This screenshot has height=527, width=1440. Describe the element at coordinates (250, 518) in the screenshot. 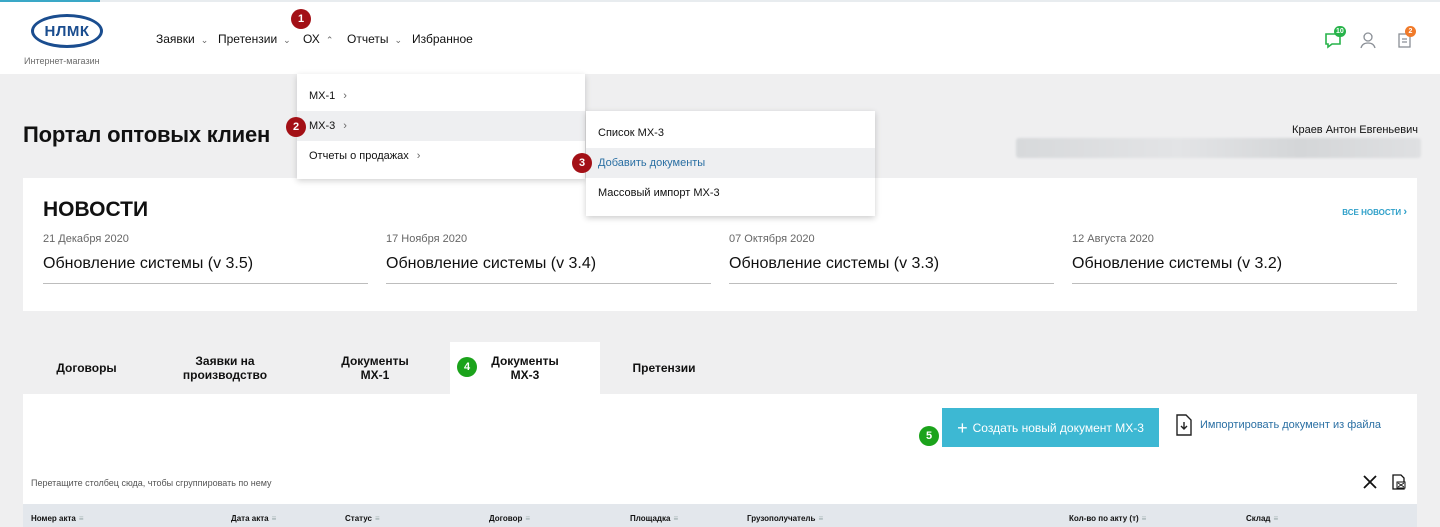

I see `column-header-label: Дата акта` at that location.